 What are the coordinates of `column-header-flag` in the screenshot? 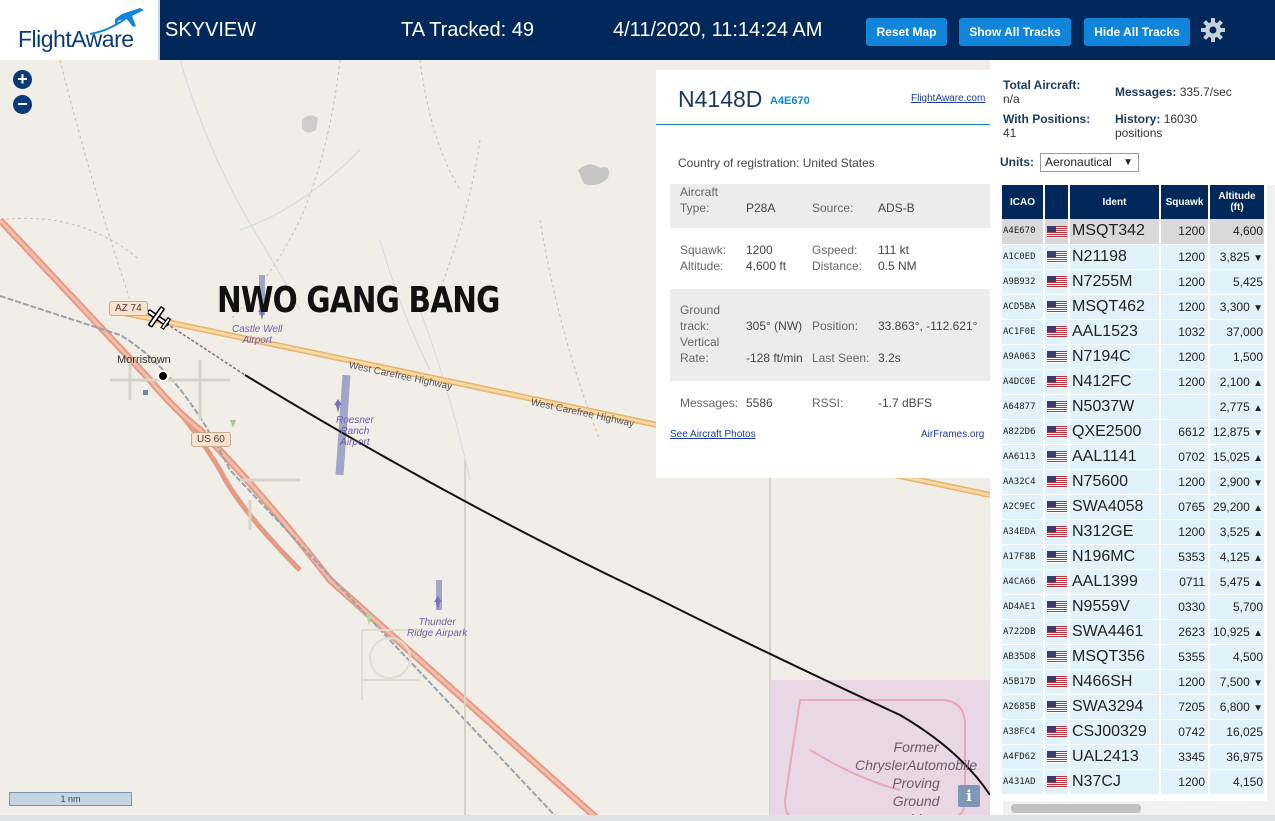 It's located at (1057, 202).